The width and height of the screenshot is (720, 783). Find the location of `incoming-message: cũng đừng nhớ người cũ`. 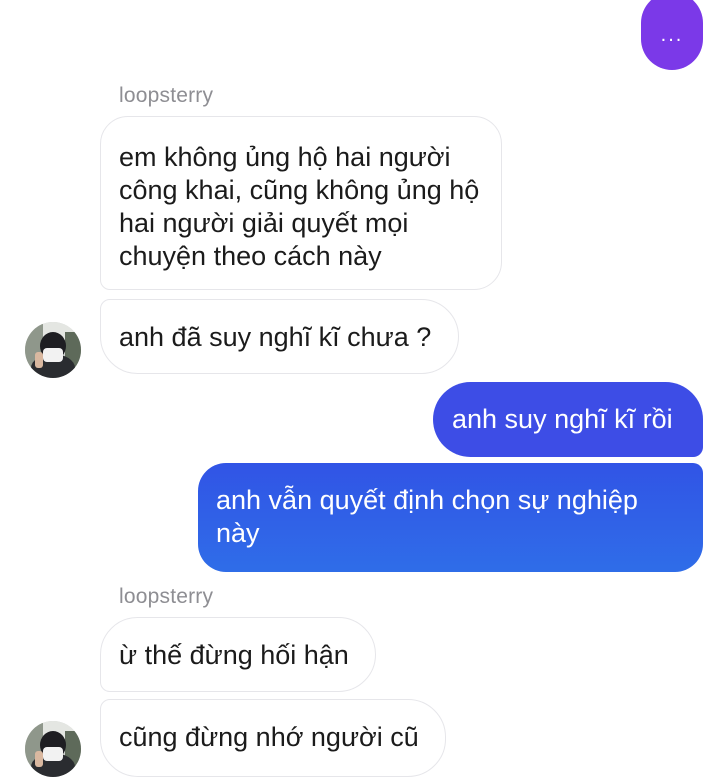

incoming-message: cũng đừng nhớ người cũ is located at coordinates (273, 738).